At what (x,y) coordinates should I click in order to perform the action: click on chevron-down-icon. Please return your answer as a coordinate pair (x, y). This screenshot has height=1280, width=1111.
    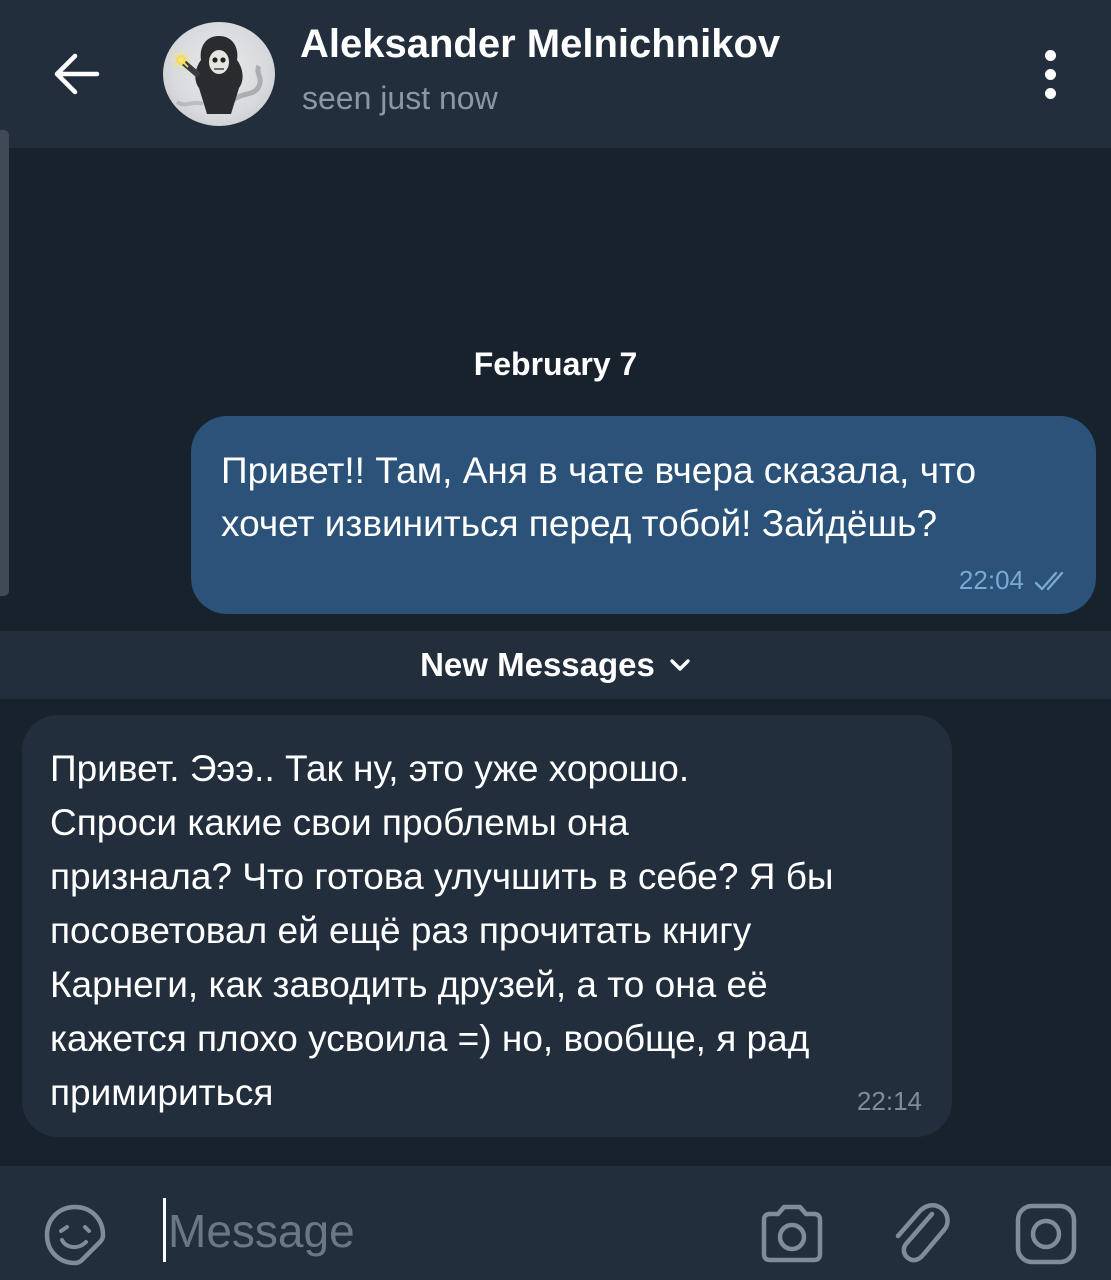
    Looking at the image, I should click on (680, 665).